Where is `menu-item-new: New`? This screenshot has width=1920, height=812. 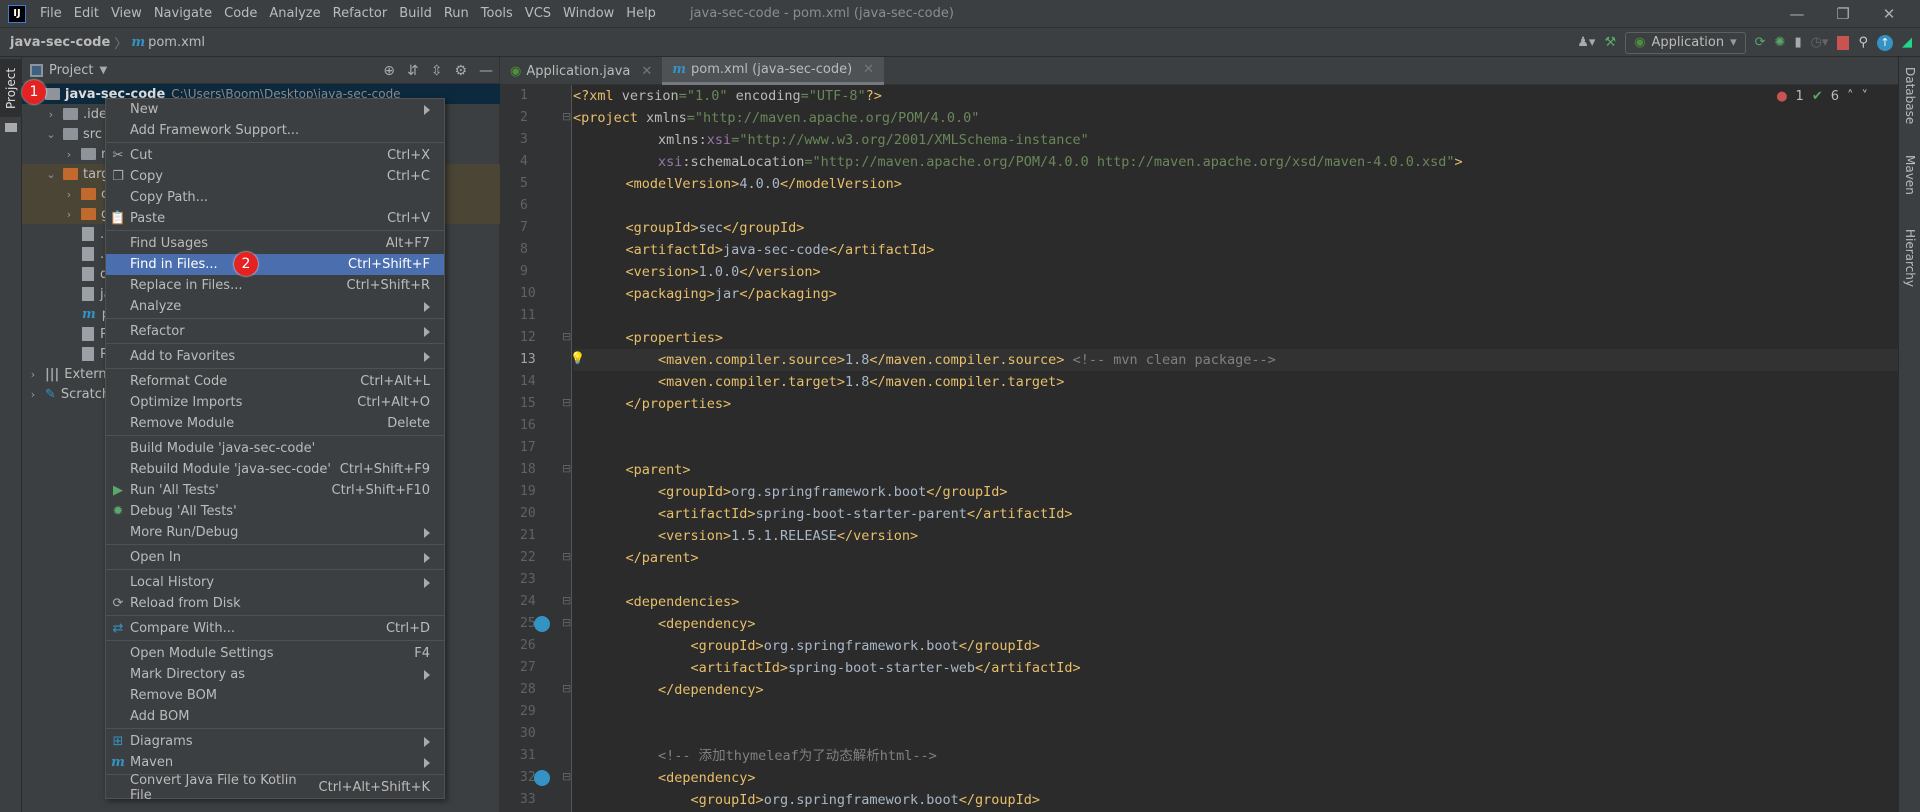 menu-item-new: New is located at coordinates (275, 109).